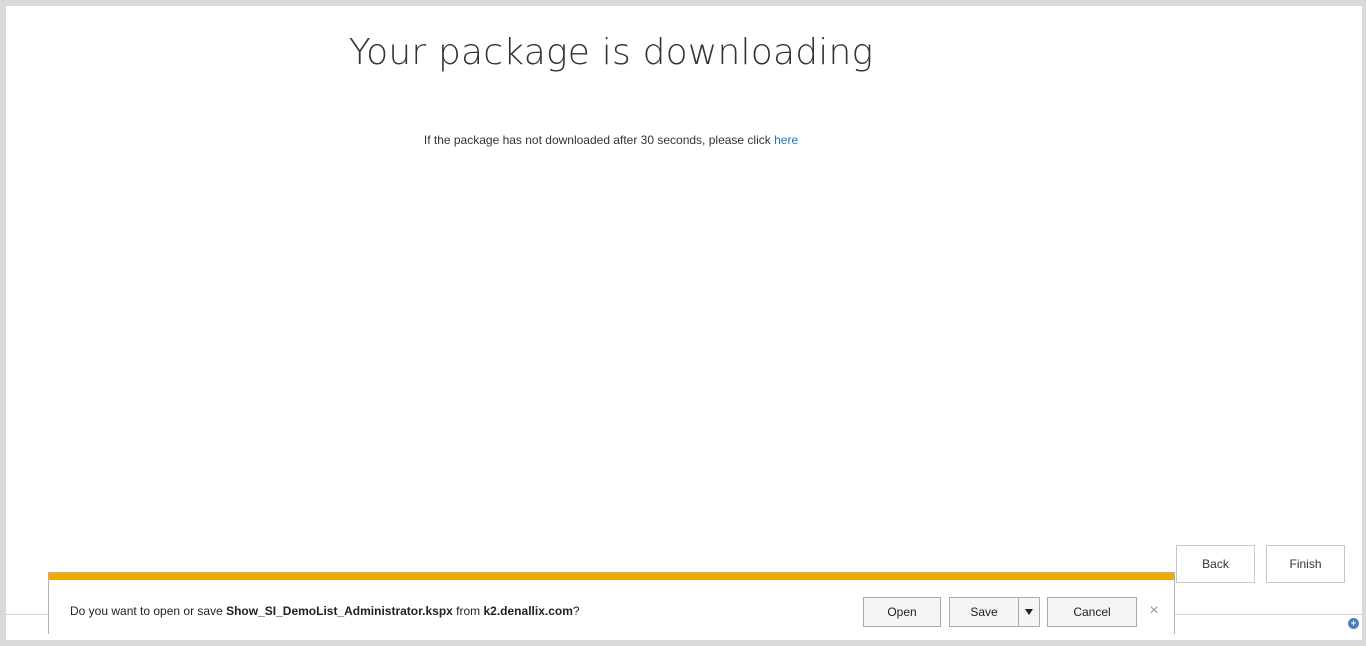  What do you see at coordinates (1215, 564) in the screenshot?
I see `back-button: Back` at bounding box center [1215, 564].